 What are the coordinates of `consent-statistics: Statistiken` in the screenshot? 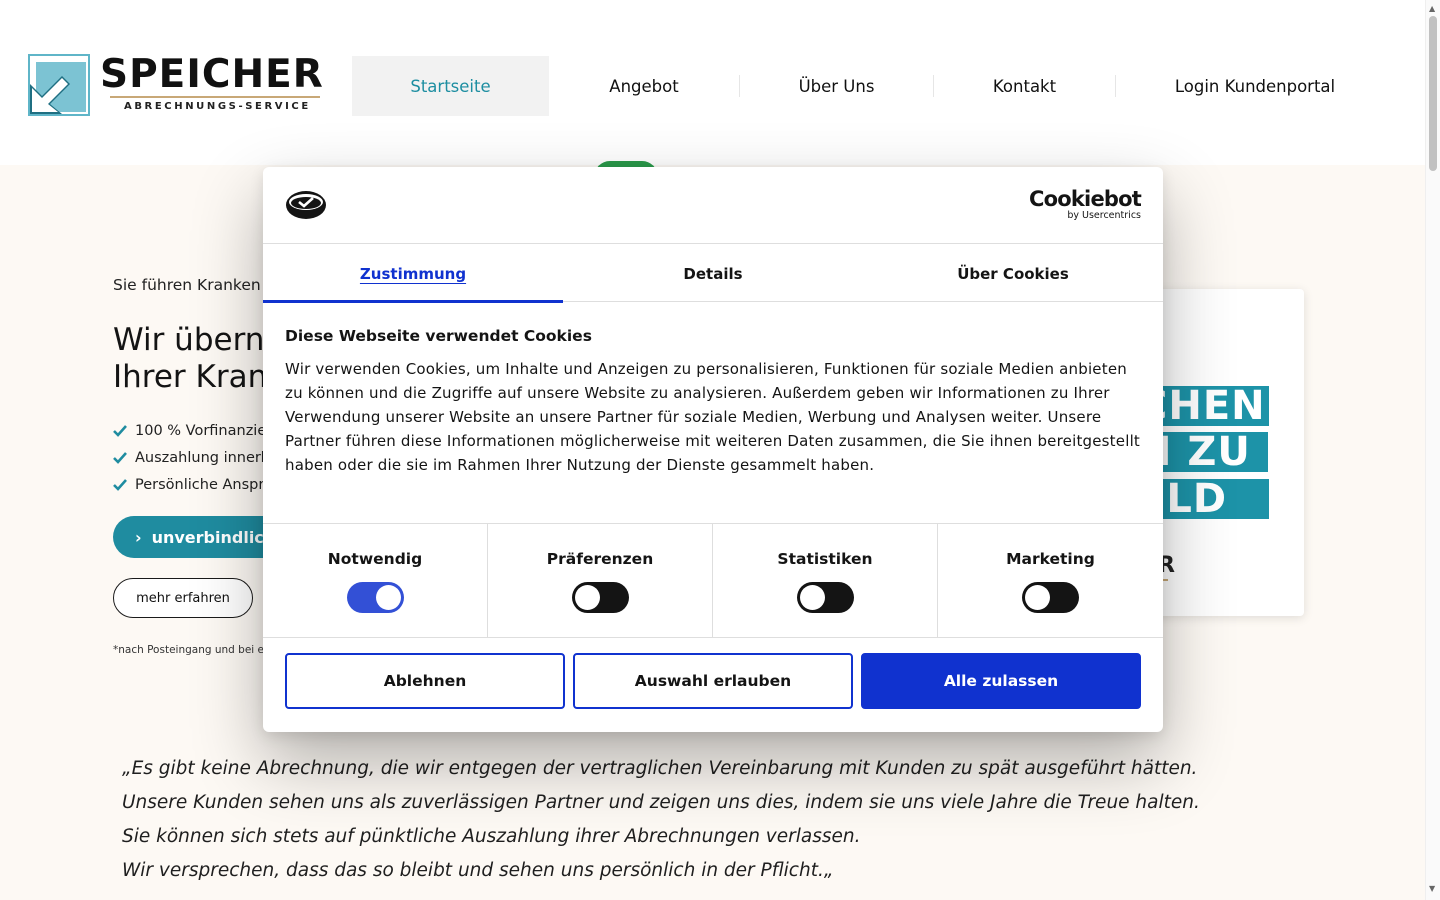 It's located at (825, 580).